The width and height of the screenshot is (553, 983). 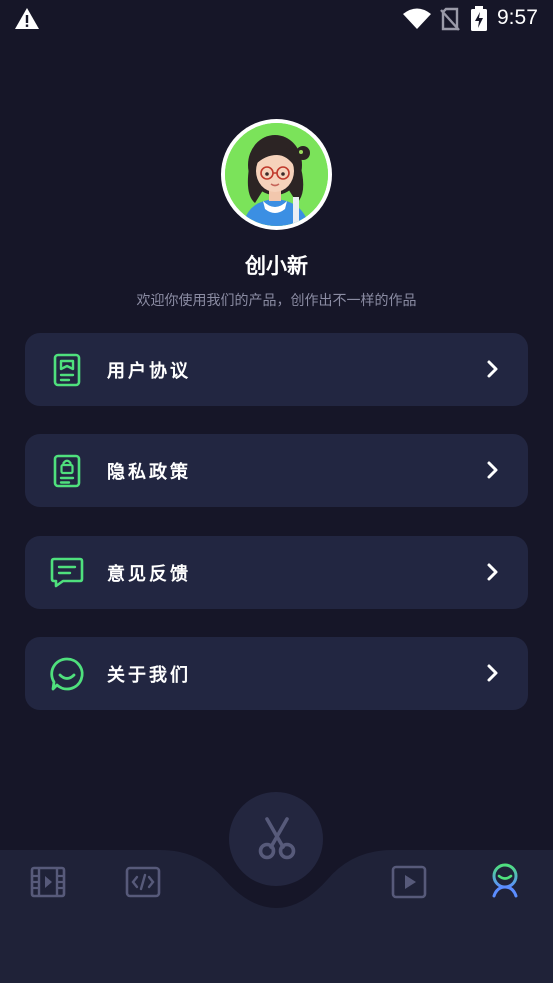 What do you see at coordinates (67, 471) in the screenshot?
I see `privacy-lock-icon` at bounding box center [67, 471].